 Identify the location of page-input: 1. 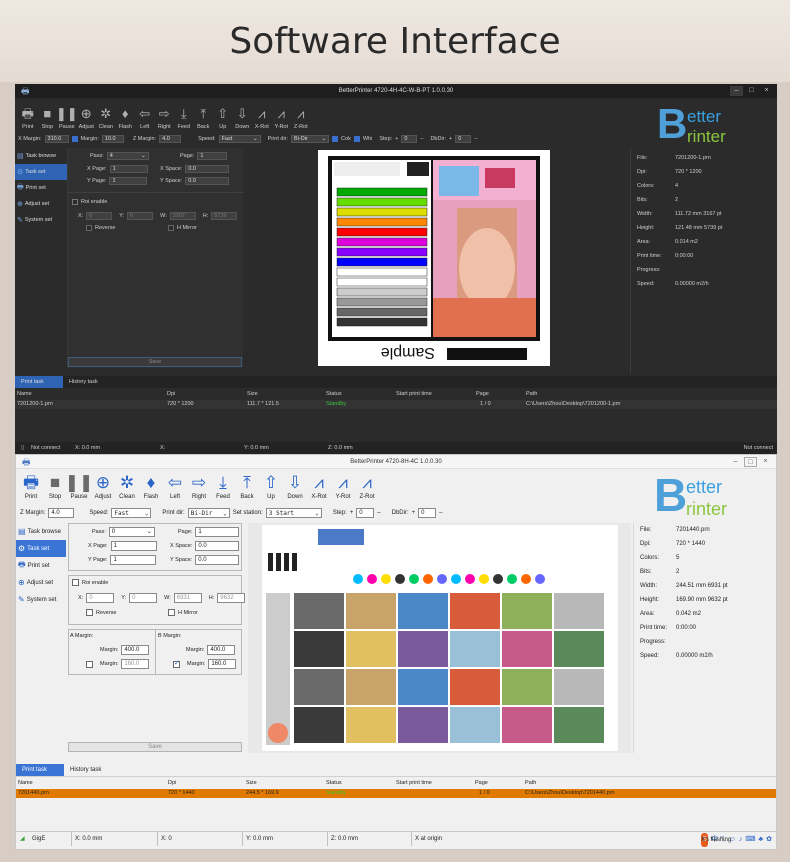
(217, 532).